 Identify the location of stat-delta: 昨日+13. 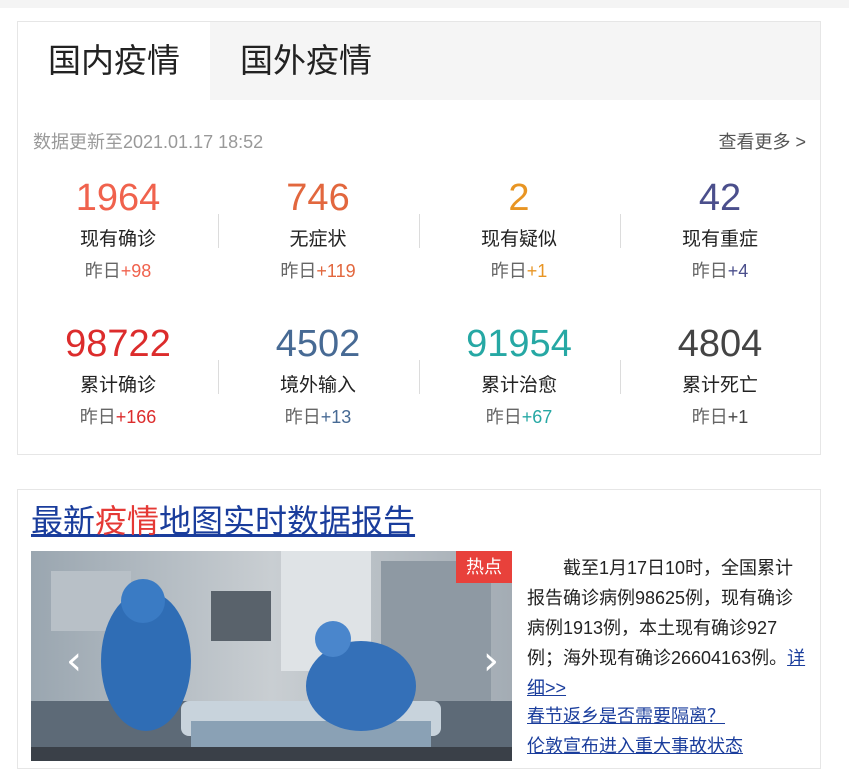
(318, 417).